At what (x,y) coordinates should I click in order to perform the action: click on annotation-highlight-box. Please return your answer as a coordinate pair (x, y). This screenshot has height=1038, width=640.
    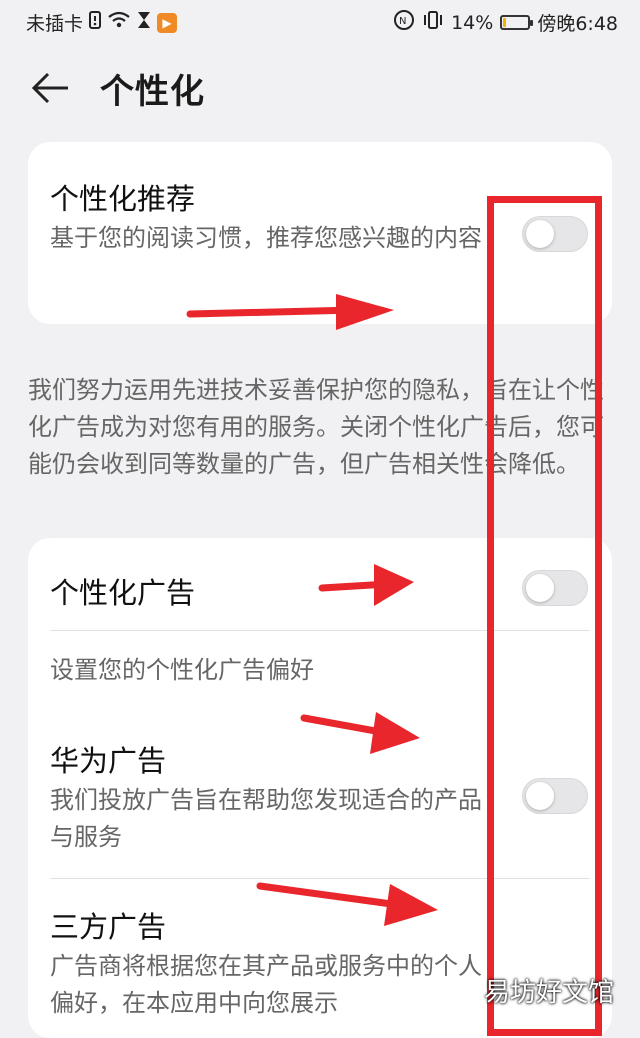
    Looking at the image, I should click on (544, 616).